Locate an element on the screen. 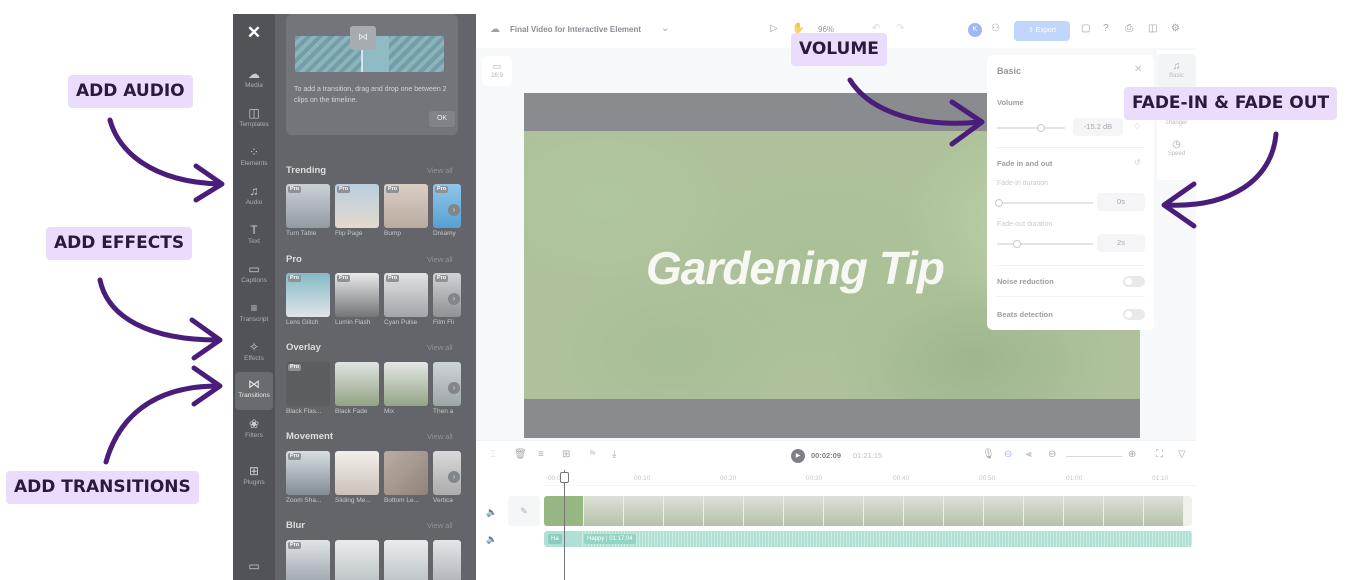 This screenshot has width=1372, height=580. aspect-ratio-icon: ▭ is located at coordinates (497, 66).